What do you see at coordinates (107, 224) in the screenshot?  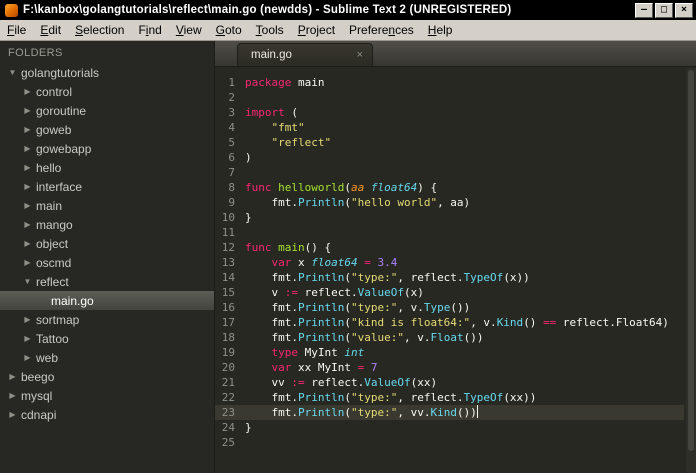 I see `tree-folder-mango: ▶ mango` at bounding box center [107, 224].